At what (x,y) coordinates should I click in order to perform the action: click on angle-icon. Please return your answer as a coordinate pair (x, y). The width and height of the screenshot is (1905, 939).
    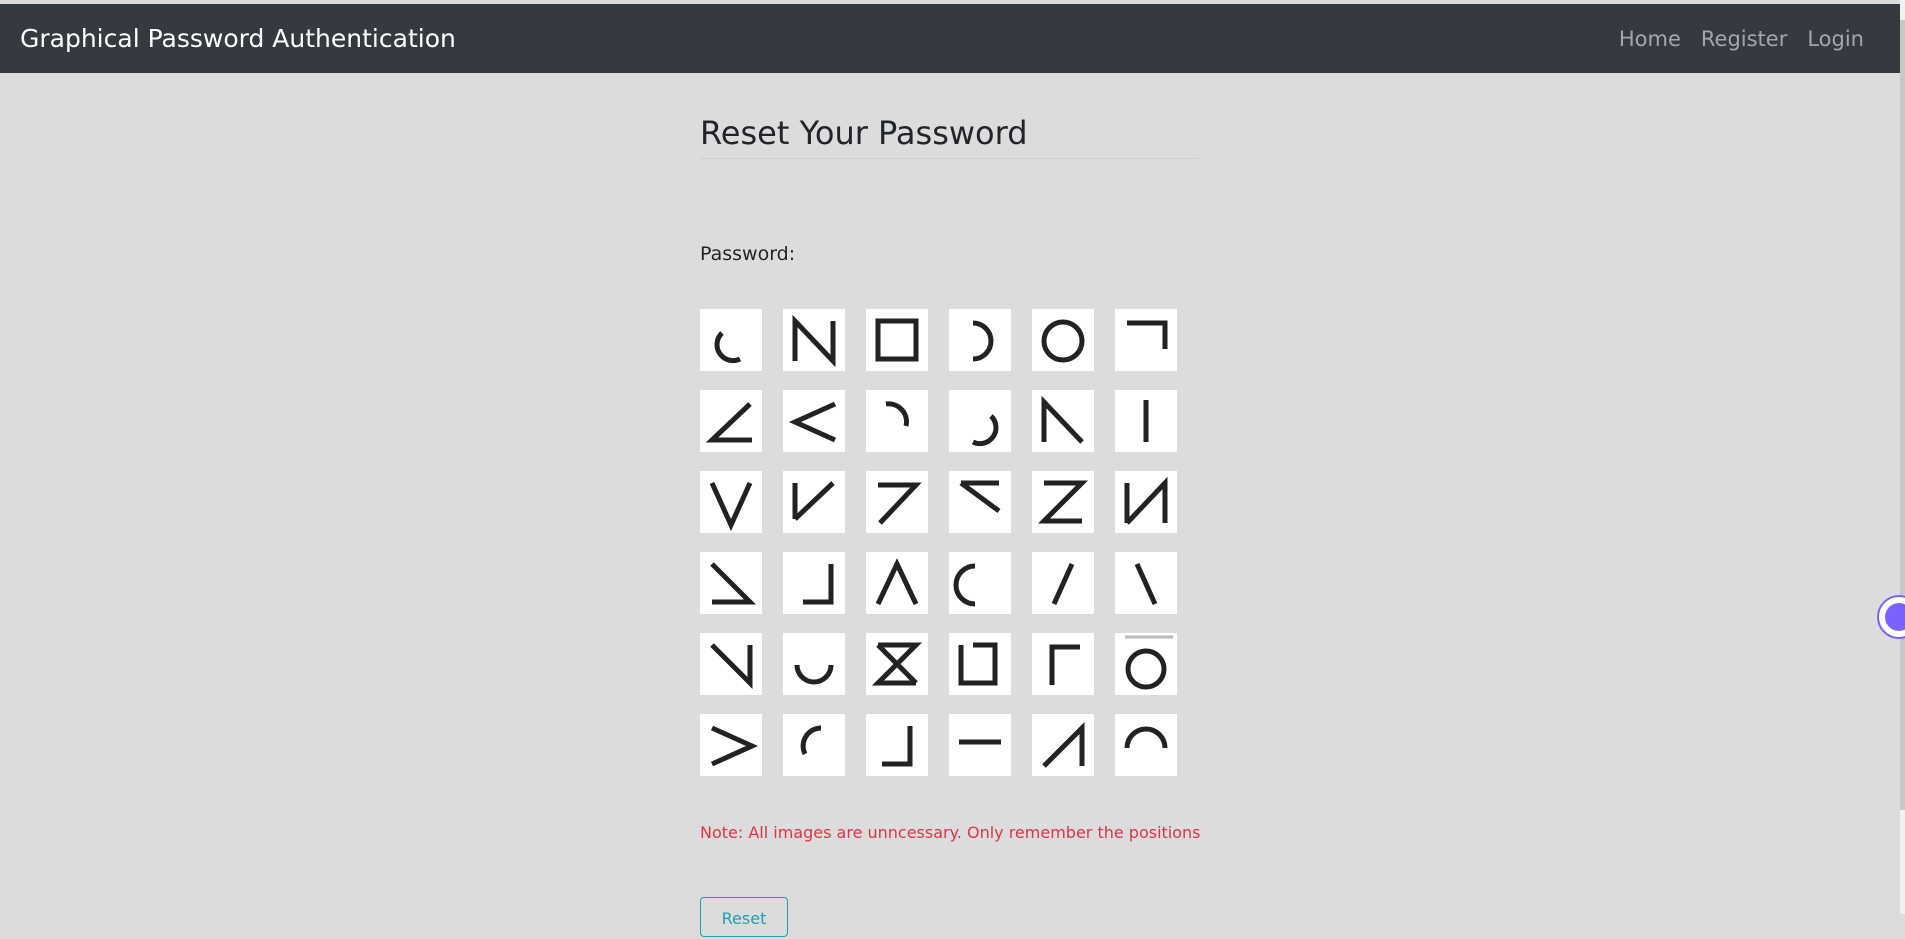
    Looking at the image, I should click on (728, 422).